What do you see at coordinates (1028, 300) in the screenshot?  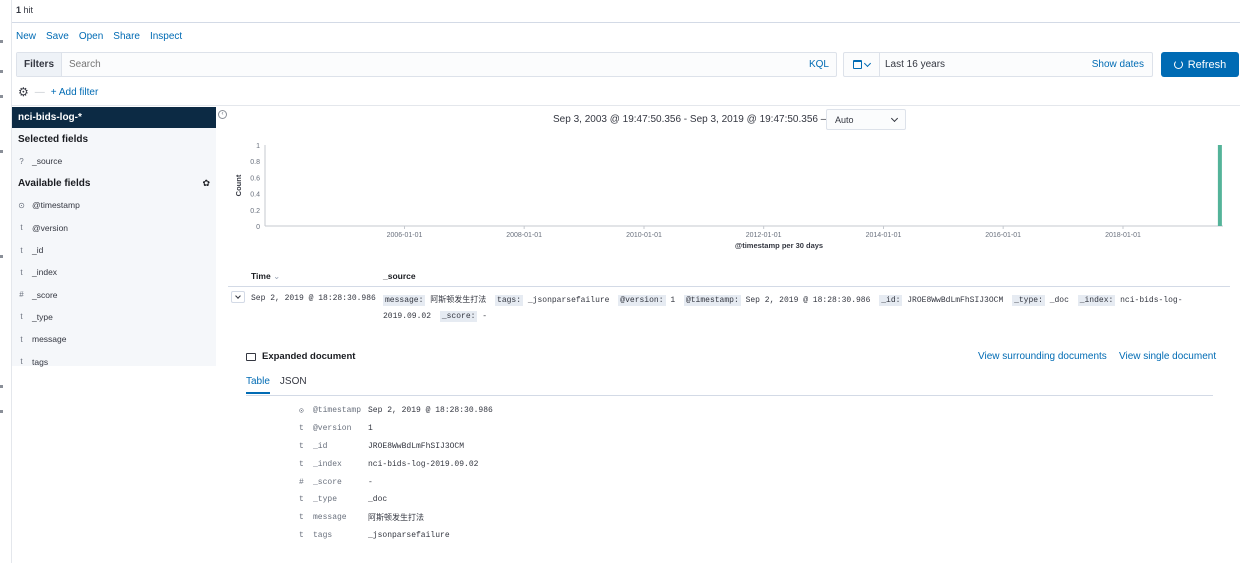 I see `source-key: _type:` at bounding box center [1028, 300].